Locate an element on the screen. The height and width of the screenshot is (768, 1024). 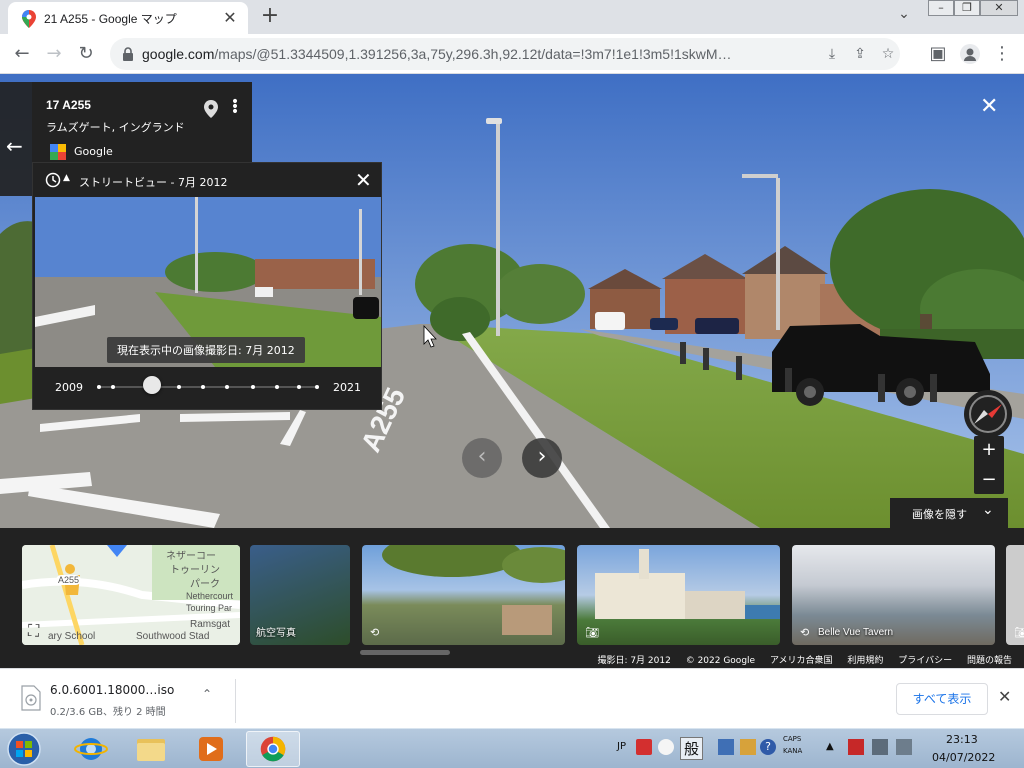
tab-title: 21 A255 - Google マップ is located at coordinates (110, 19).